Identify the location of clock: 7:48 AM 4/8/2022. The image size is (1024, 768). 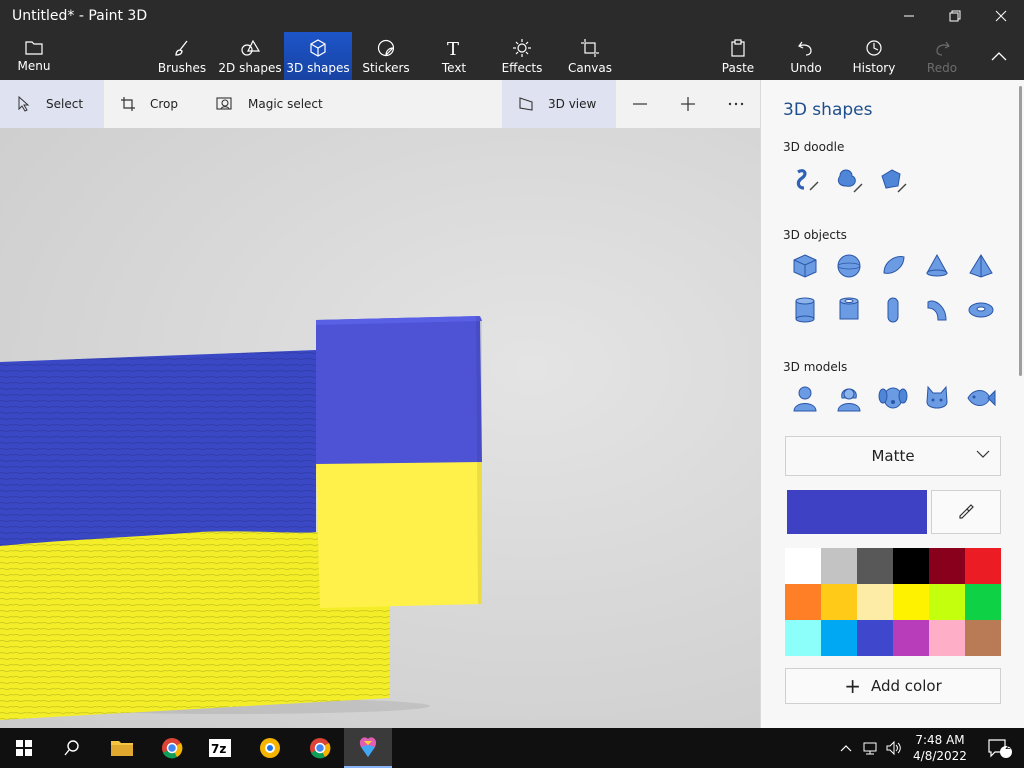
(940, 748).